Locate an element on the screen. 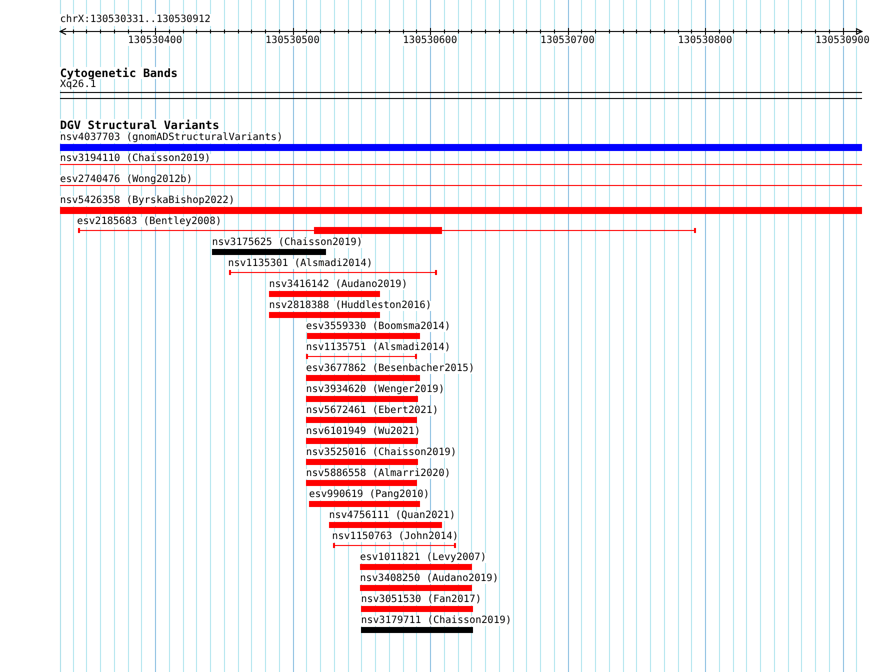 The image size is (890, 672). variant-label: nsv3194110 (Chaisson2019) is located at coordinates (135, 159).